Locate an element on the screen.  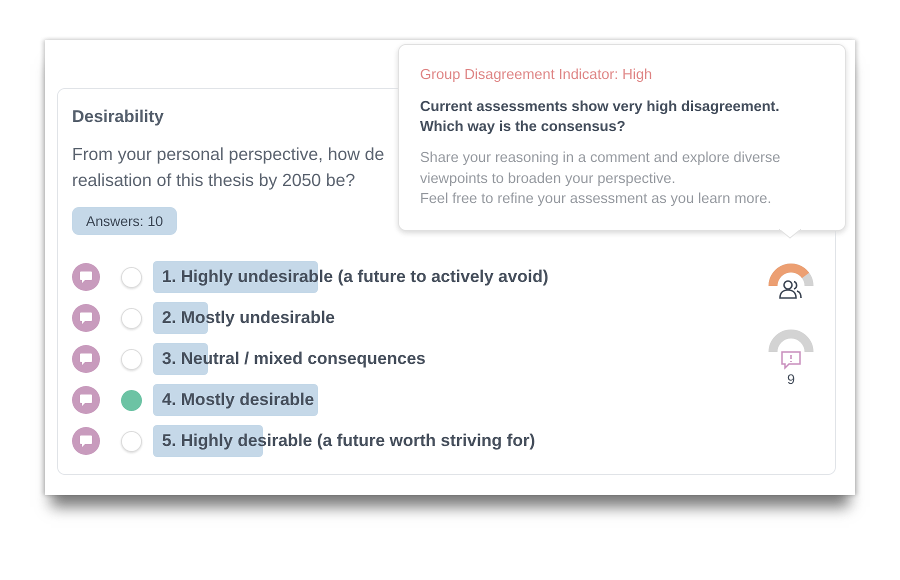
answers-count: Answers: 10 is located at coordinates (125, 221).